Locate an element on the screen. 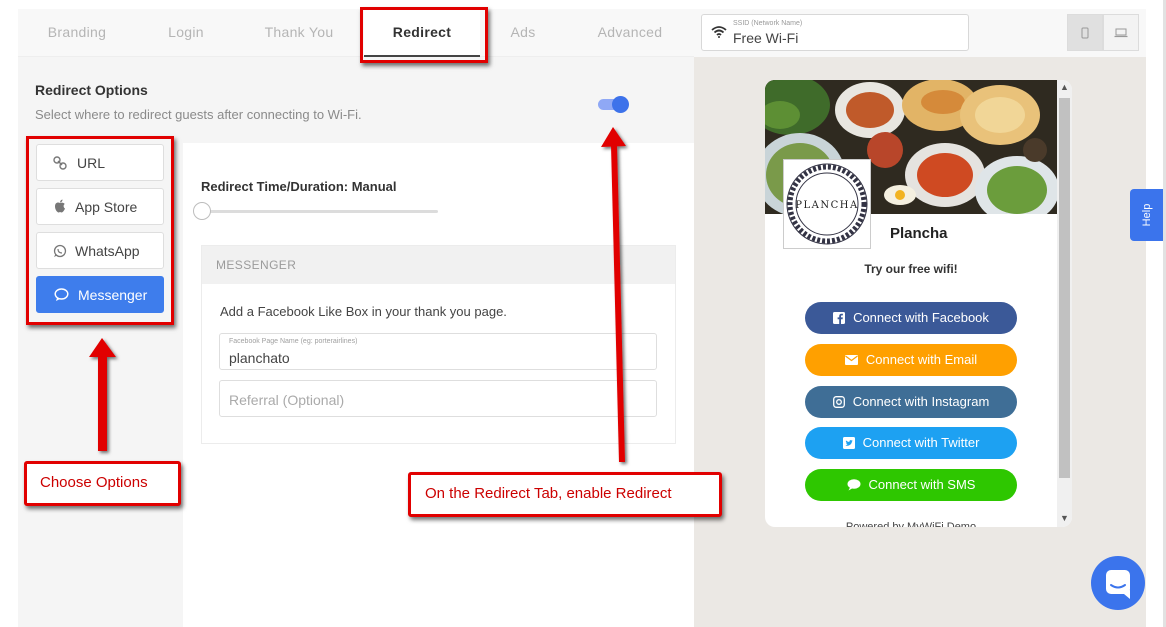 Image resolution: width=1166 pixels, height=627 pixels. callout-choose-options: Choose Options is located at coordinates (102, 483).